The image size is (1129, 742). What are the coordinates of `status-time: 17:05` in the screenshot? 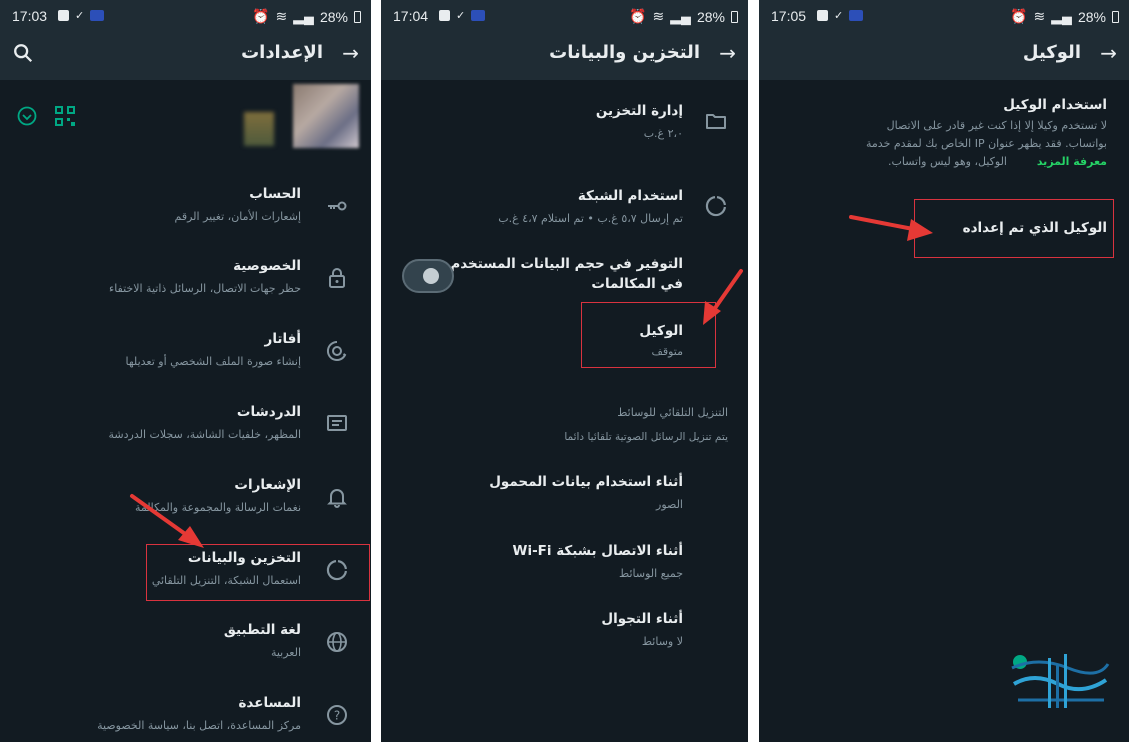 It's located at (789, 16).